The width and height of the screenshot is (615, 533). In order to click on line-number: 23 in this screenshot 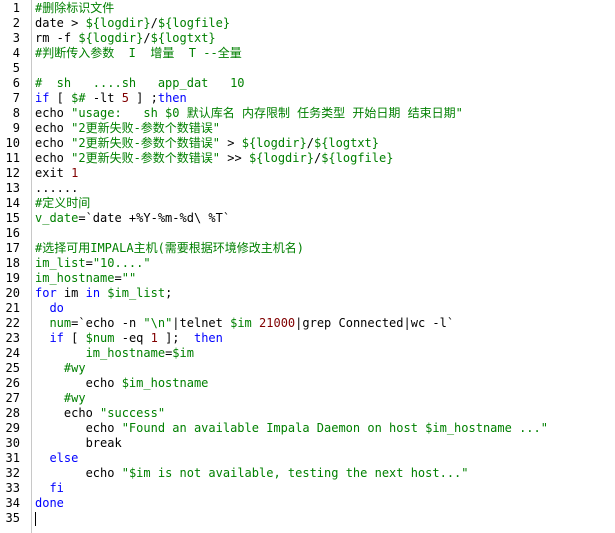, I will do `click(12, 338)`.